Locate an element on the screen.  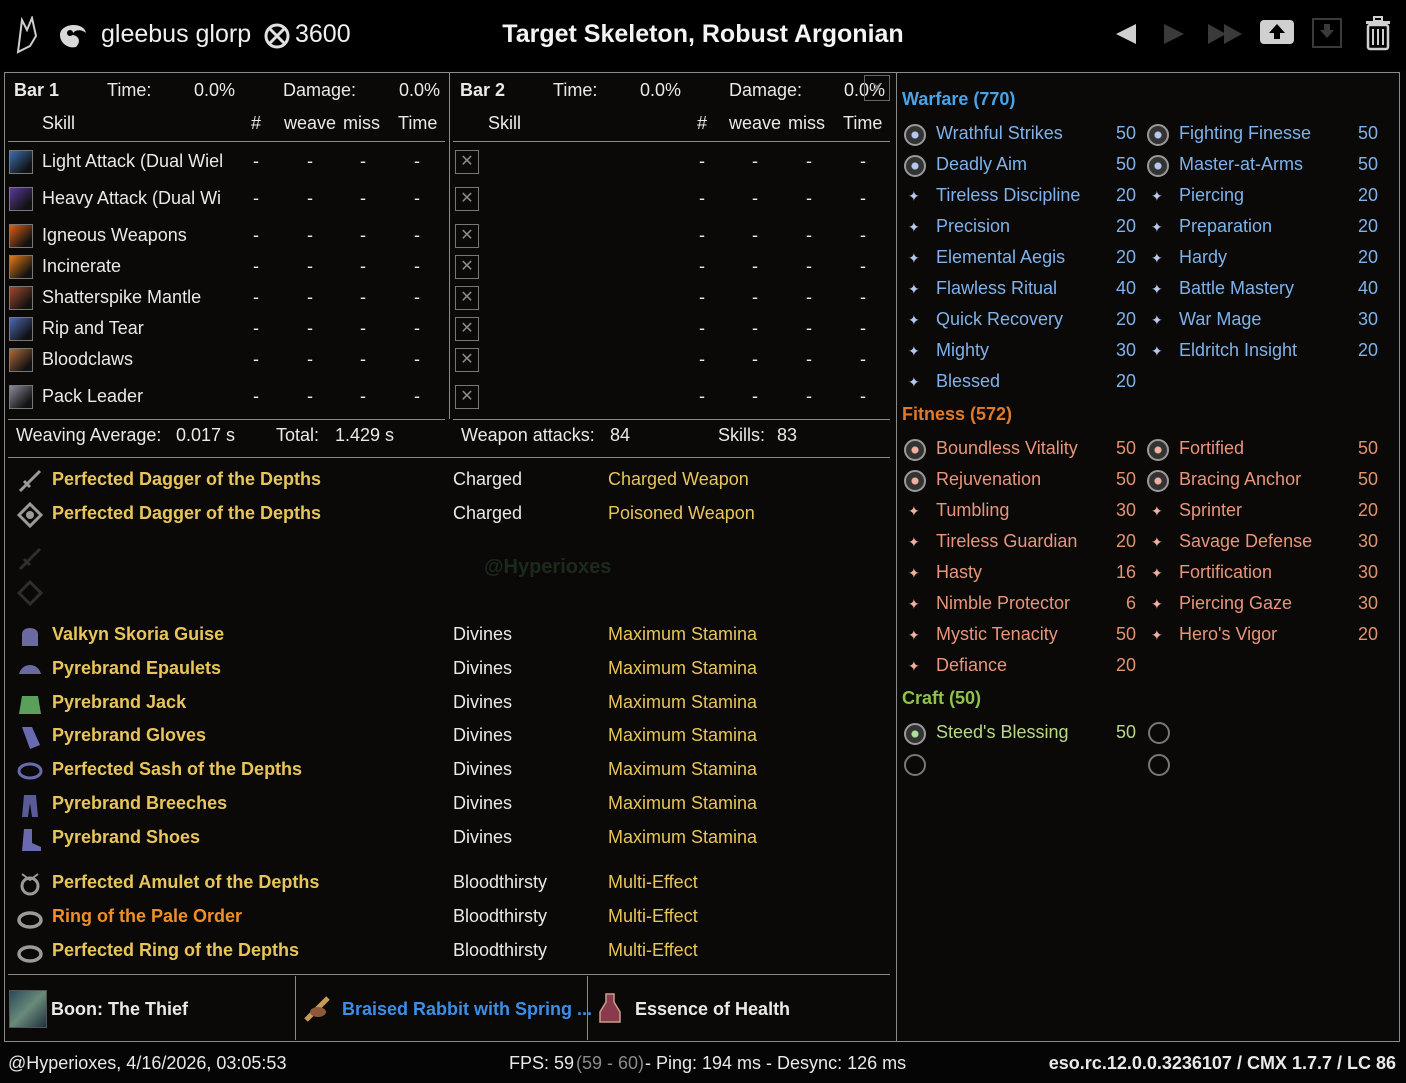
cp-star-name: Tireless Discipline is located at coordinates (1008, 195).